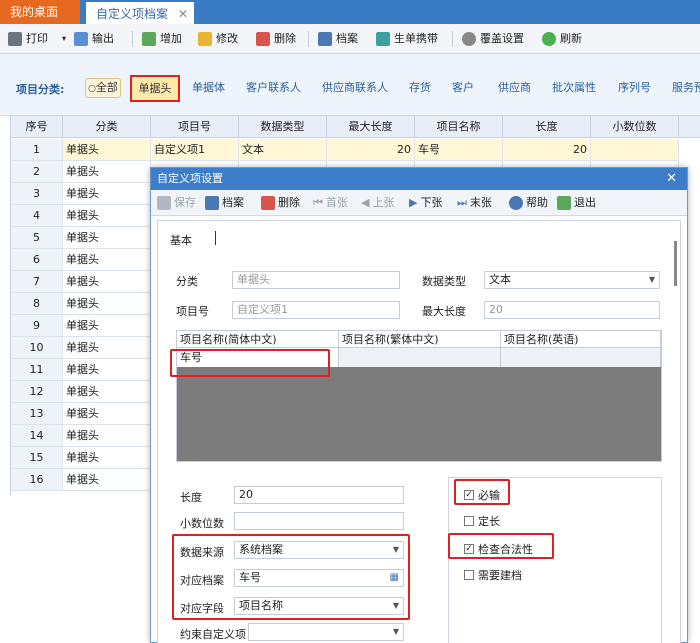 Image resolution: width=700 pixels, height=643 pixels. Describe the element at coordinates (37, 370) in the screenshot. I see `row-number: 11` at that location.